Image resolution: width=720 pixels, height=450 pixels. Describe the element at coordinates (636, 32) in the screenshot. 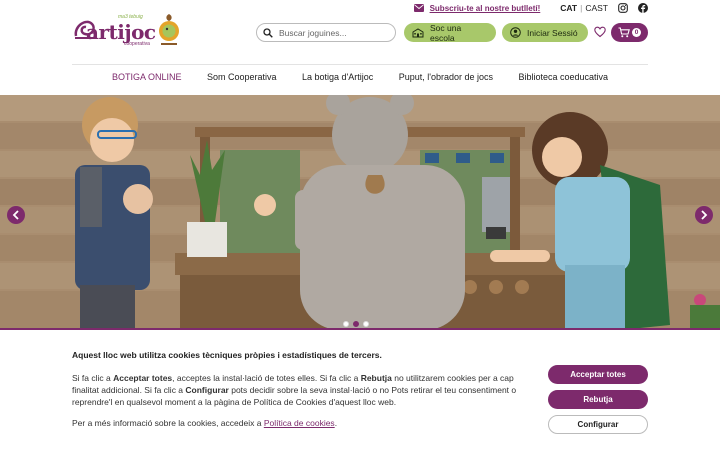

I see `cart-count-badge: 0` at that location.